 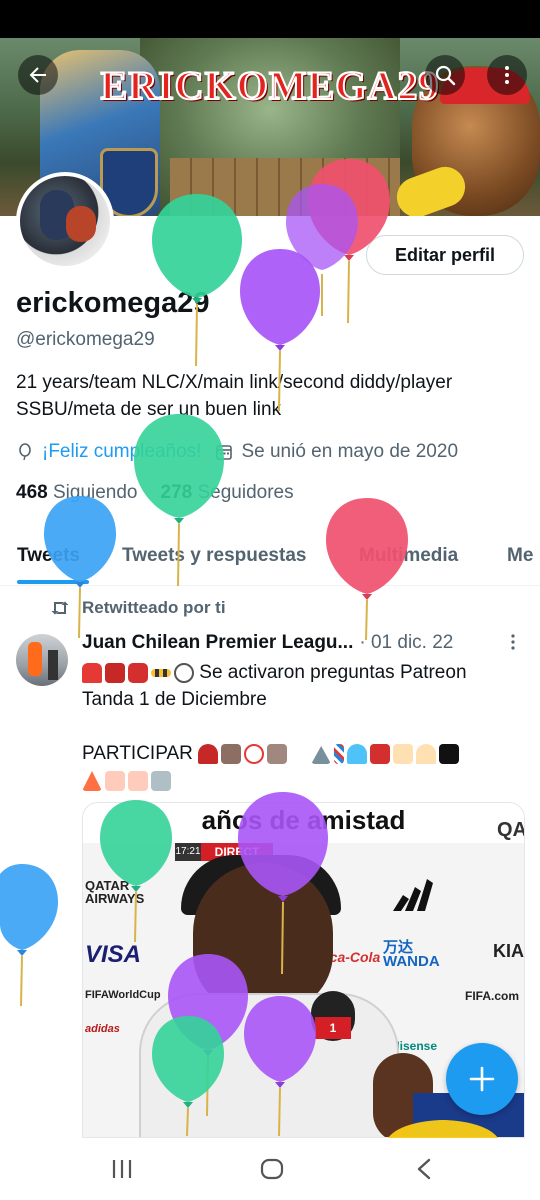 What do you see at coordinates (270, 19) in the screenshot?
I see `status-bar` at bounding box center [270, 19].